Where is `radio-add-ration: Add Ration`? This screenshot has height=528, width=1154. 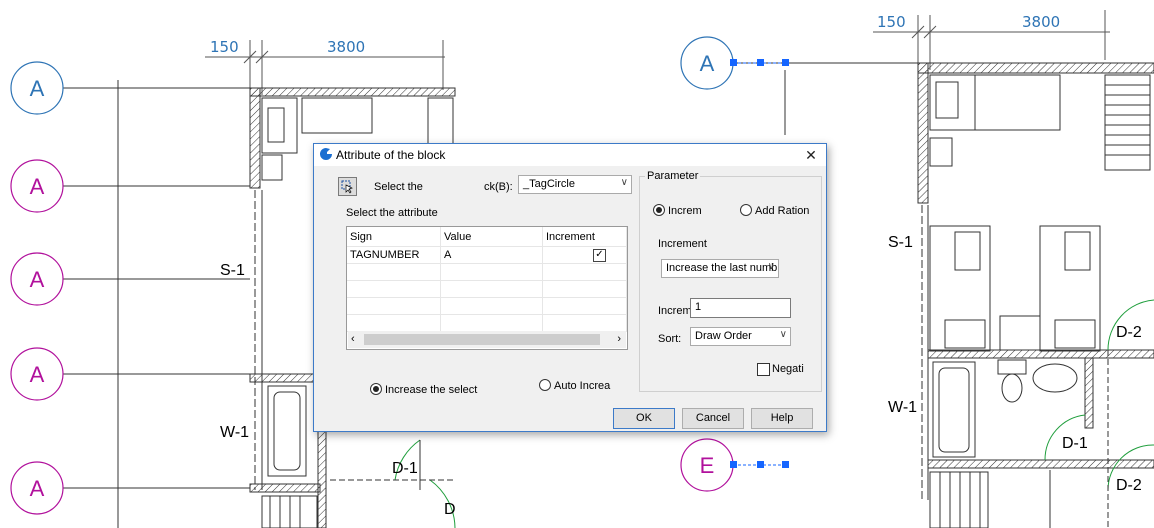
radio-add-ration: Add Ration is located at coordinates (774, 210).